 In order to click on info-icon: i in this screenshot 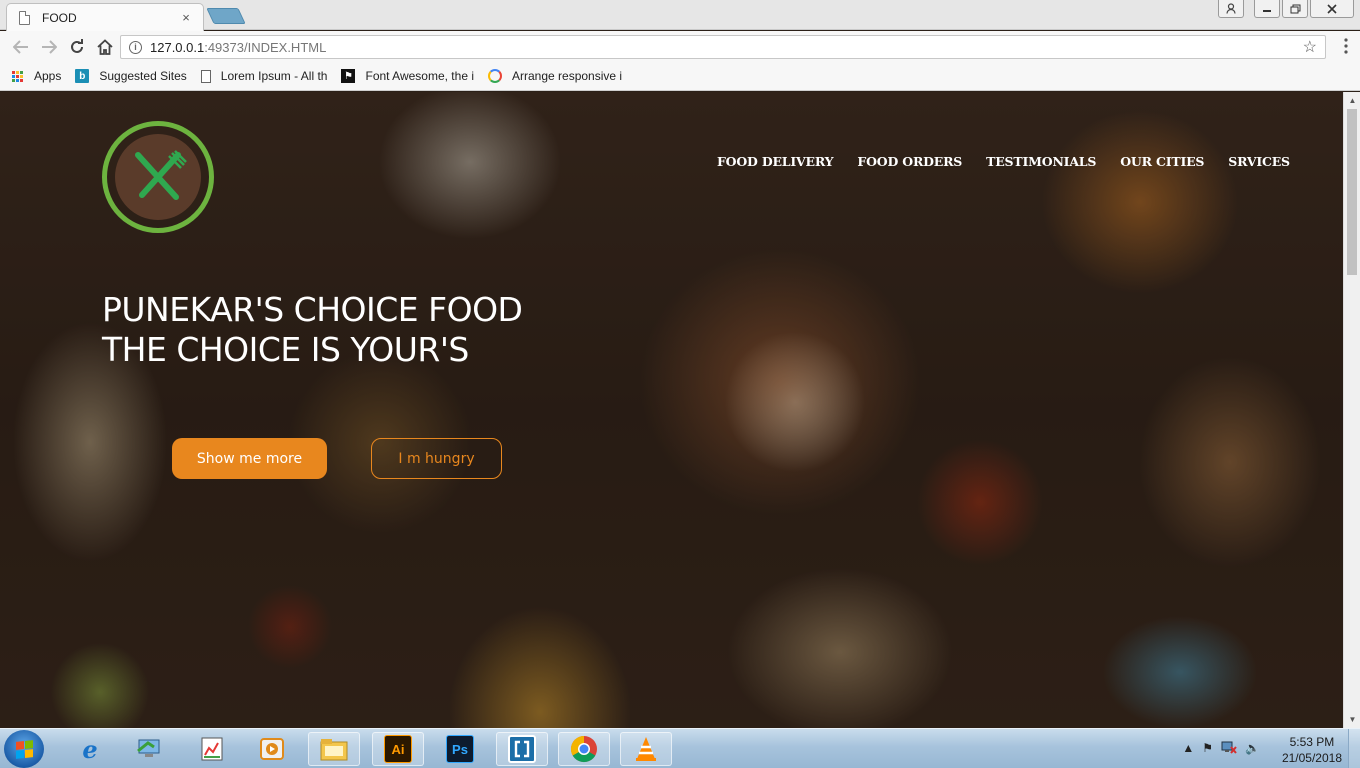, I will do `click(135, 47)`.